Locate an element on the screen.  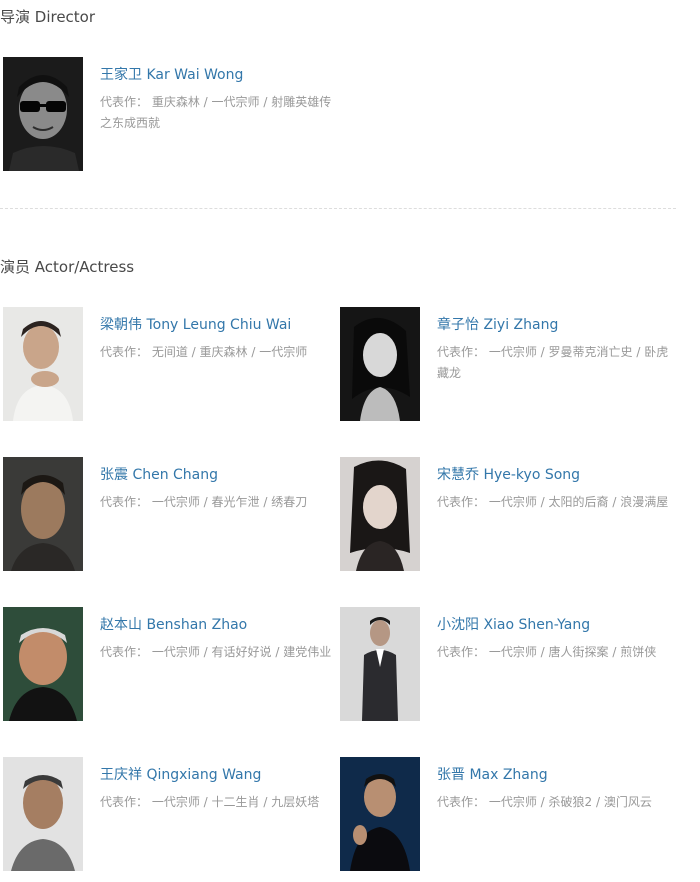
actor-name-link: 赵本山 Benshan Zhao is located at coordinates (218, 625).